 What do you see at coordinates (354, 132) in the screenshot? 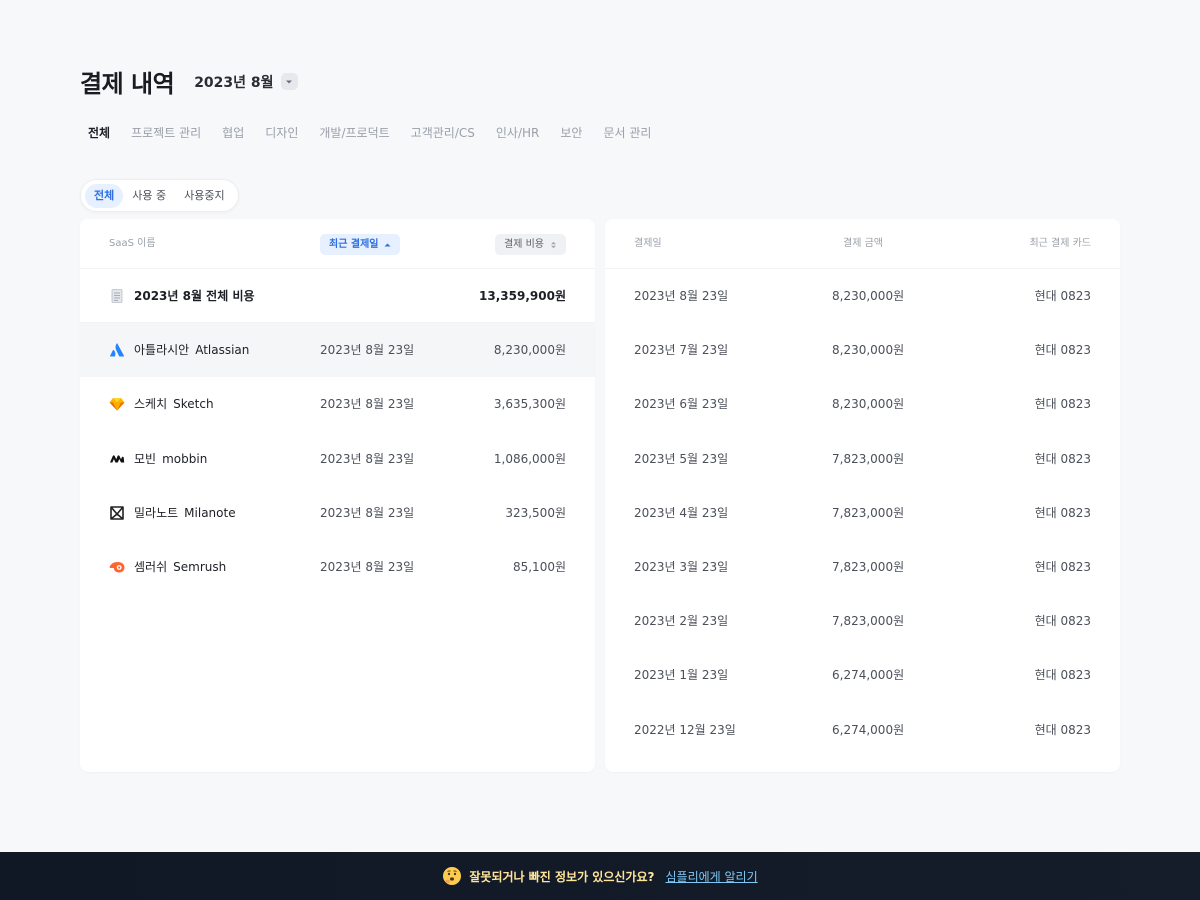
I see `category-tab: 개발/프로덕트` at bounding box center [354, 132].